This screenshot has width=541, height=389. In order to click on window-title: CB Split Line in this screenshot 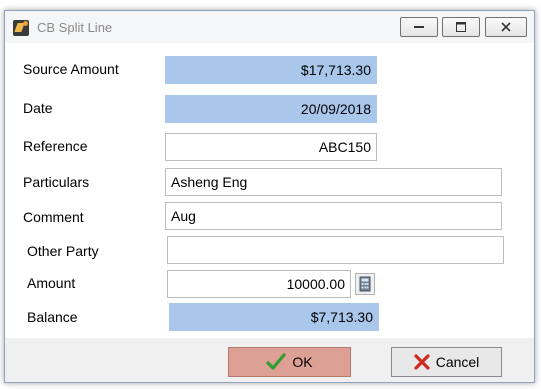, I will do `click(75, 27)`.